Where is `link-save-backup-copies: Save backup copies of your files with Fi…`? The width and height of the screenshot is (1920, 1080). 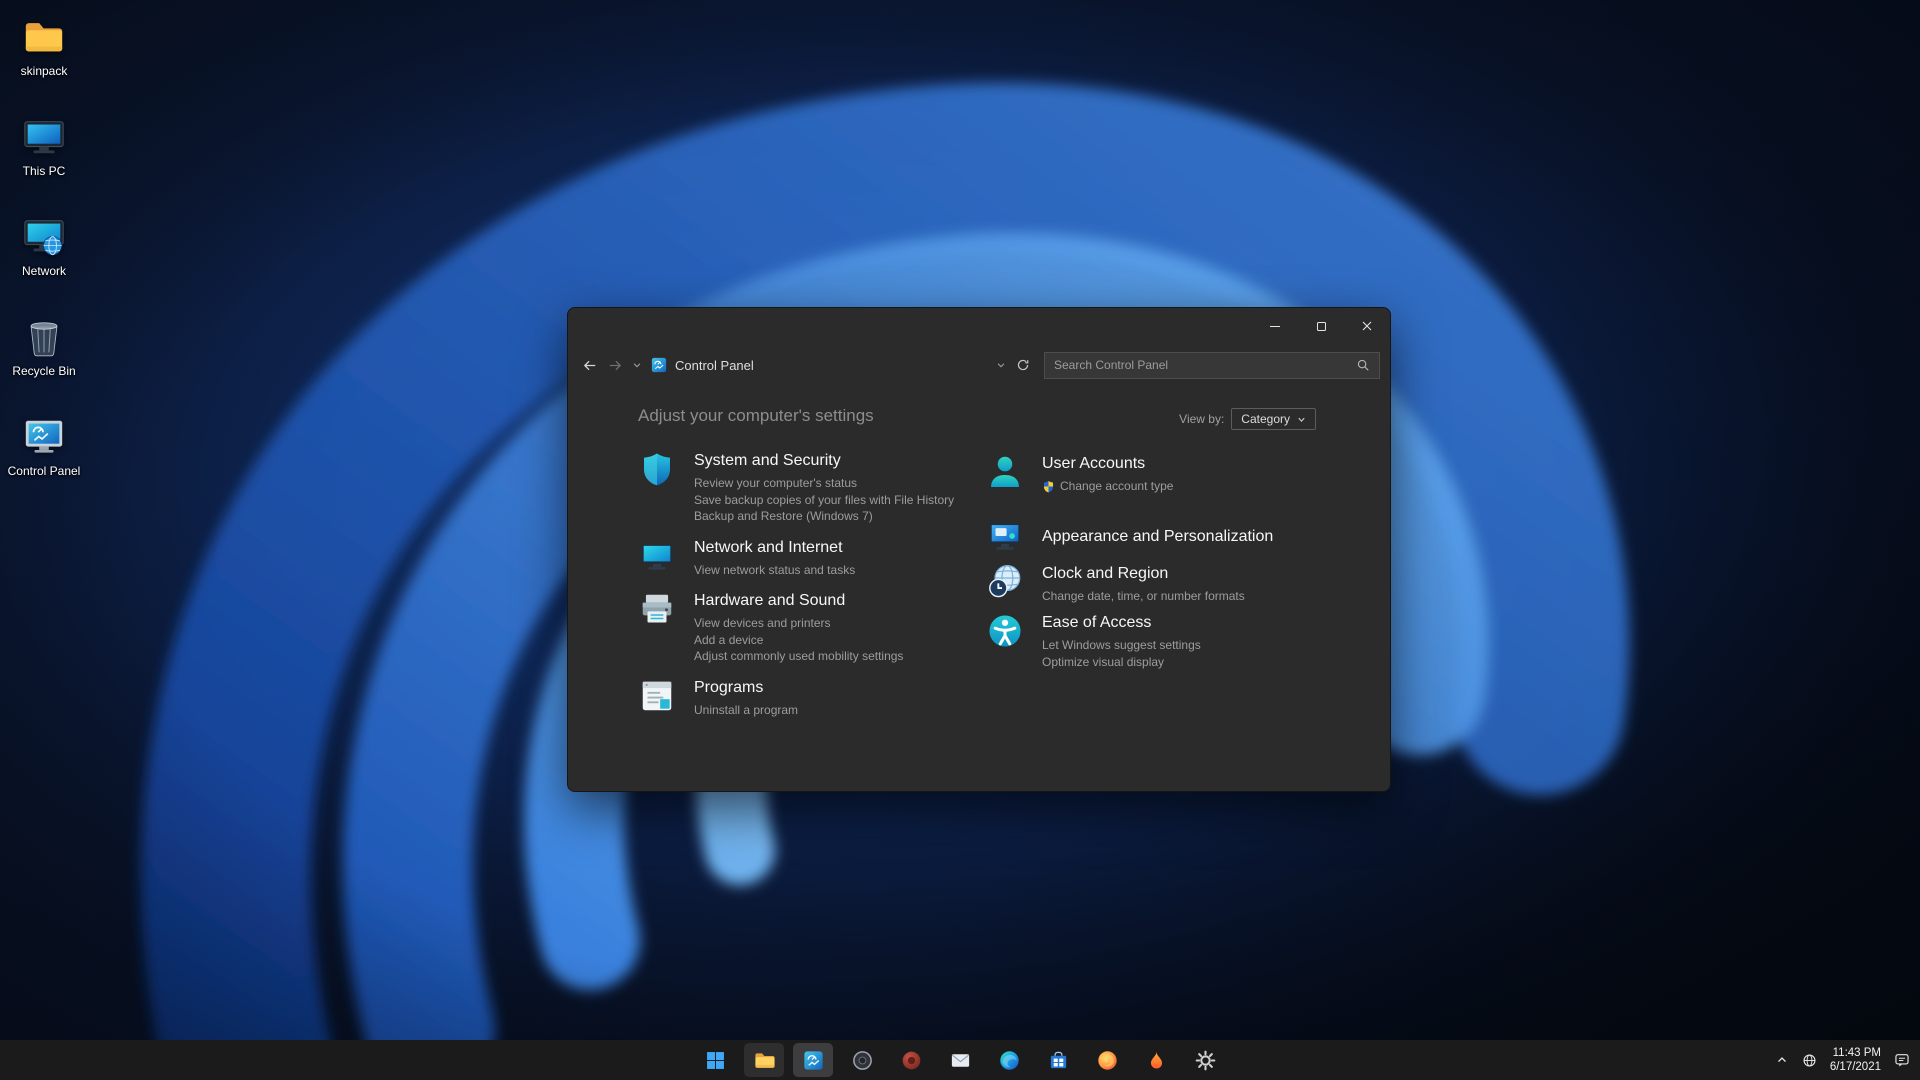 link-save-backup-copies: Save backup copies of your files with Fi… is located at coordinates (824, 500).